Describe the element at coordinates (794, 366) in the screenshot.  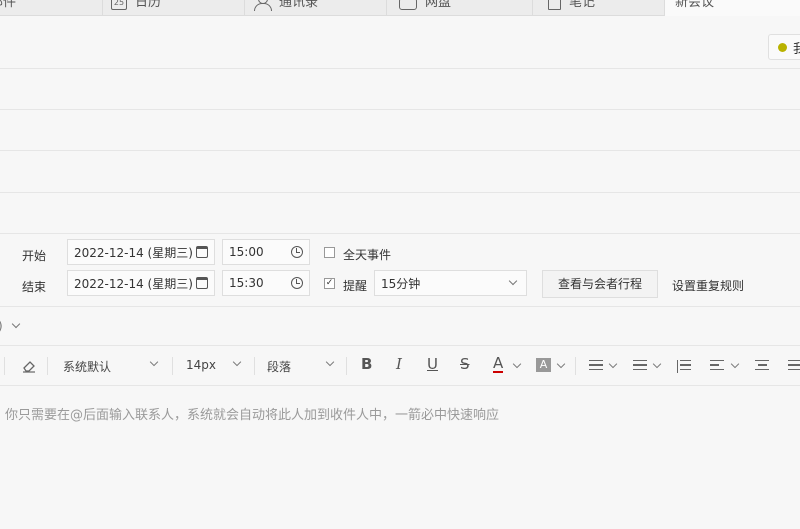
I see `align-right-icon` at that location.